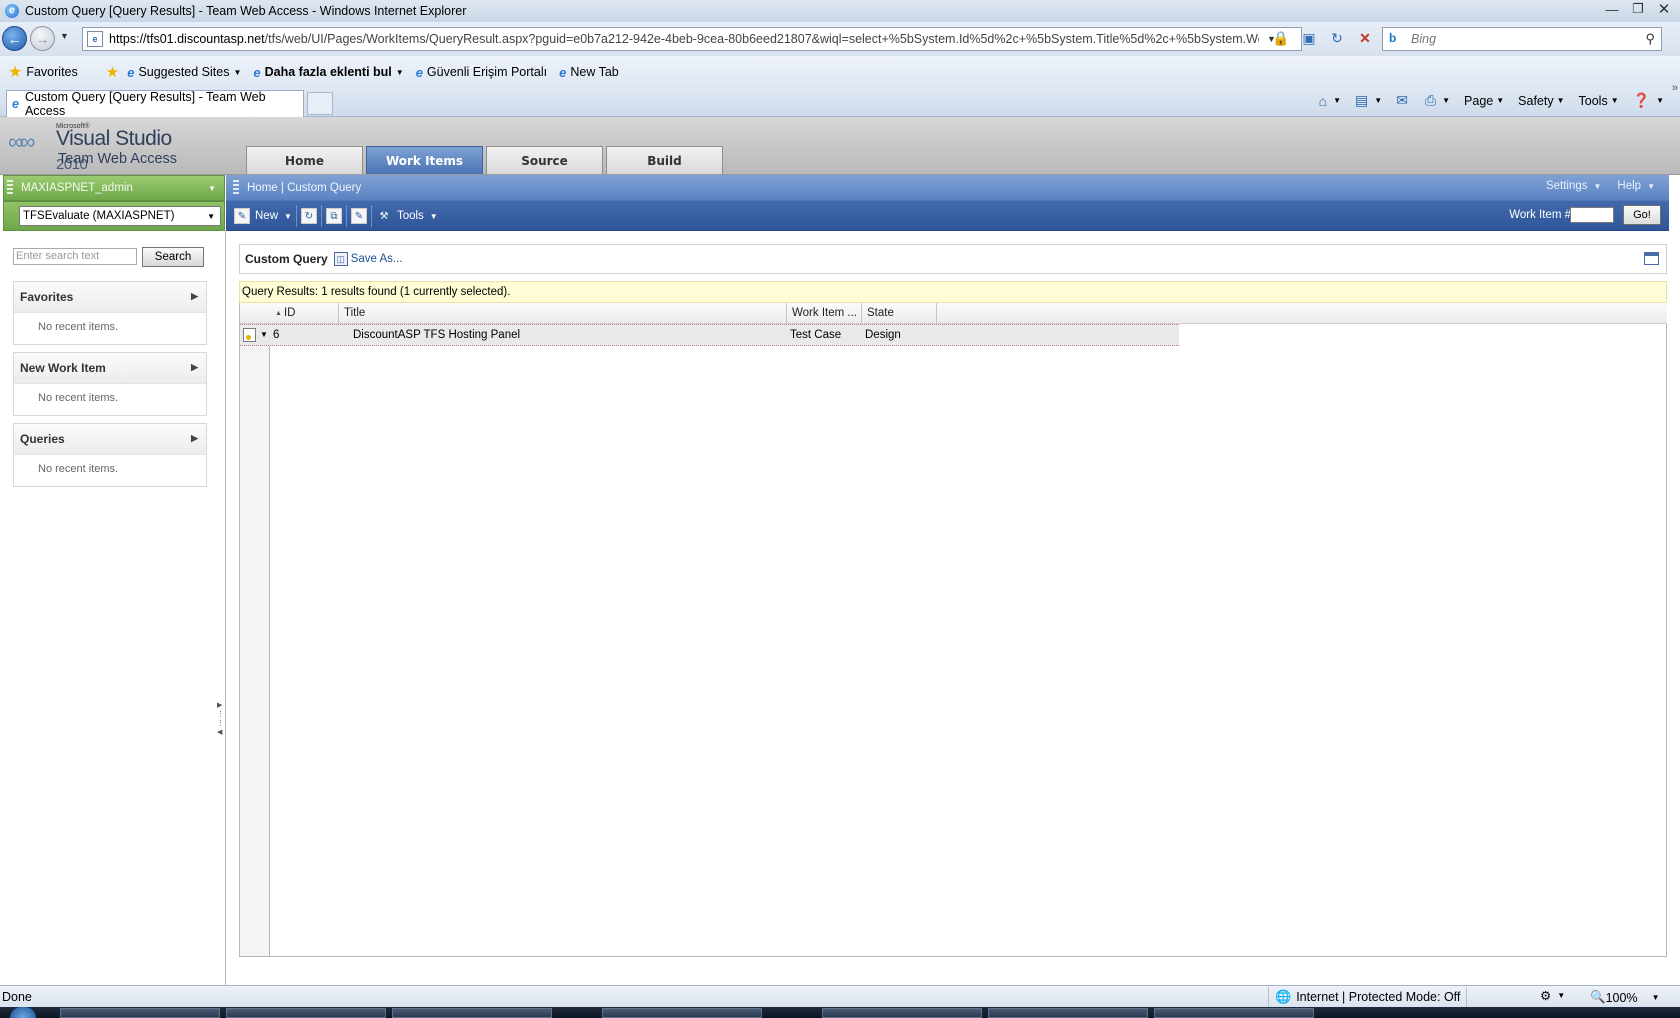 The height and width of the screenshot is (1018, 1680). What do you see at coordinates (110, 439) in the screenshot?
I see `queries-section-header: Queries ▶` at bounding box center [110, 439].